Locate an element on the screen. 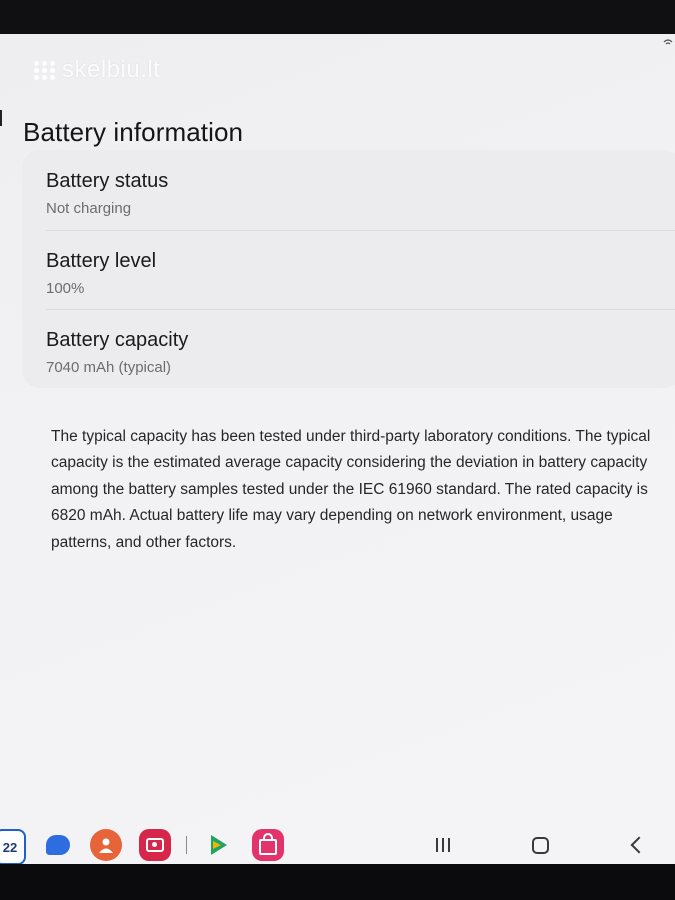  device-bezel-top is located at coordinates (337, 17).